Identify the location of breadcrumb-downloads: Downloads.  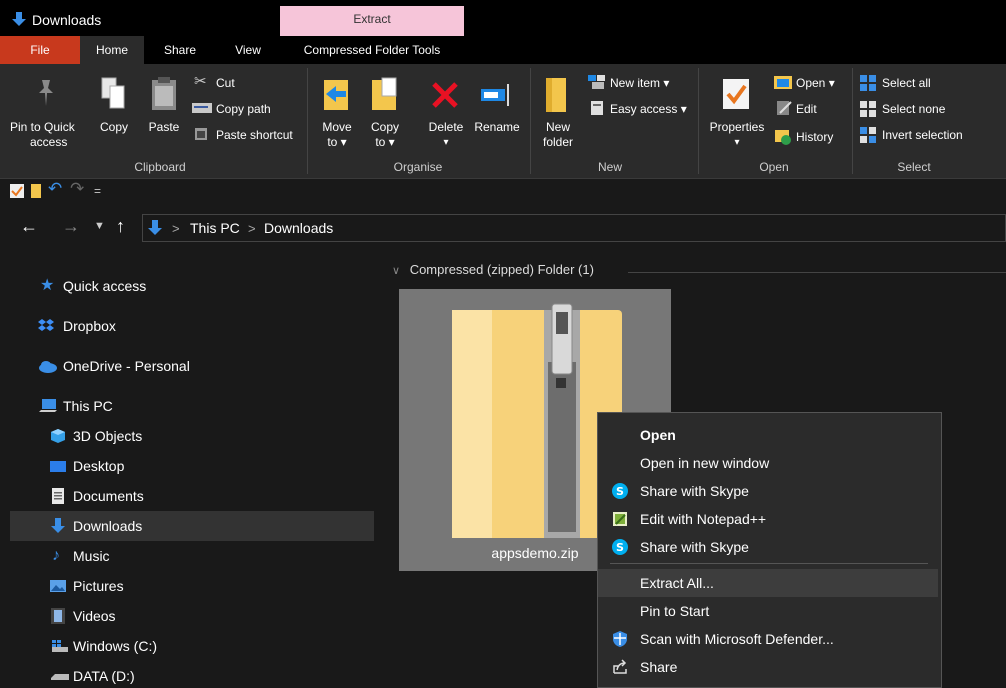
(298, 228).